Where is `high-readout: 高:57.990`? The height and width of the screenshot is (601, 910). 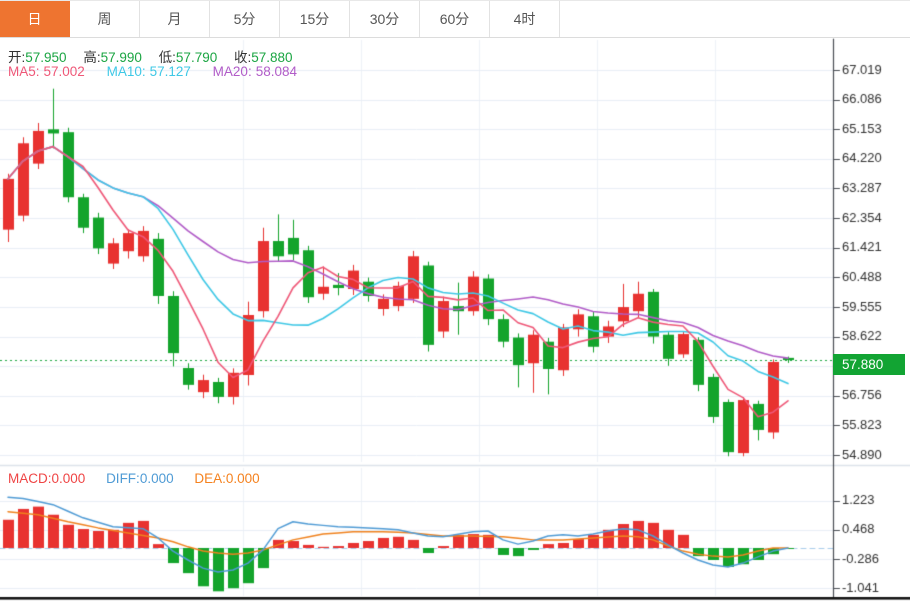 high-readout: 高:57.990 is located at coordinates (112, 57).